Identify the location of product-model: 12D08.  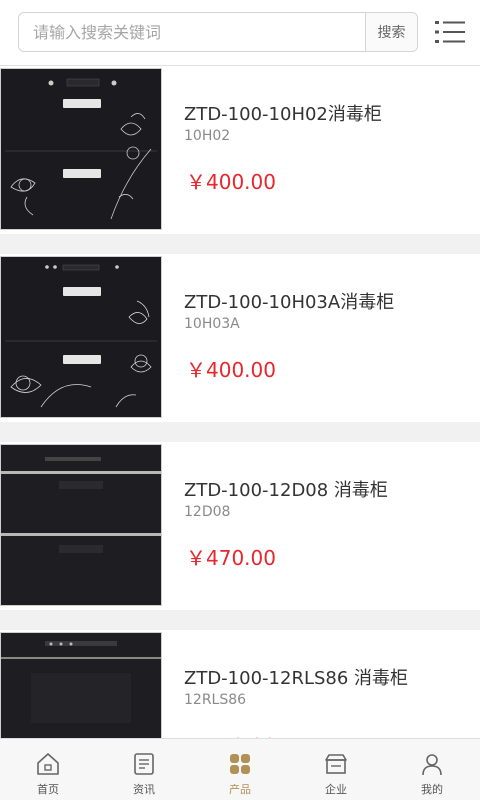
(207, 512).